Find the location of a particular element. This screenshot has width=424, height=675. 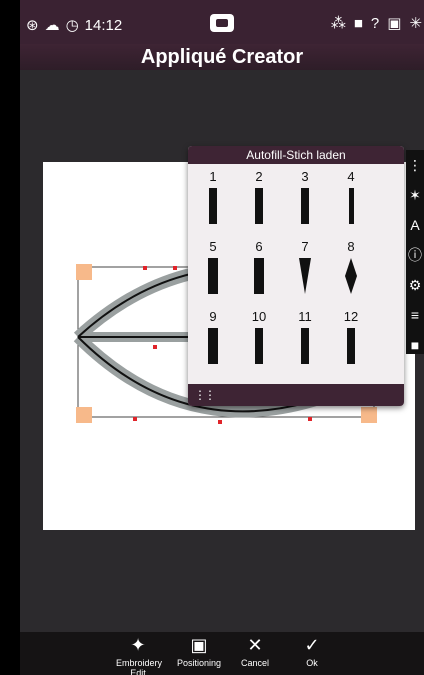

wifi-icon: ⊛ is located at coordinates (32, 25).